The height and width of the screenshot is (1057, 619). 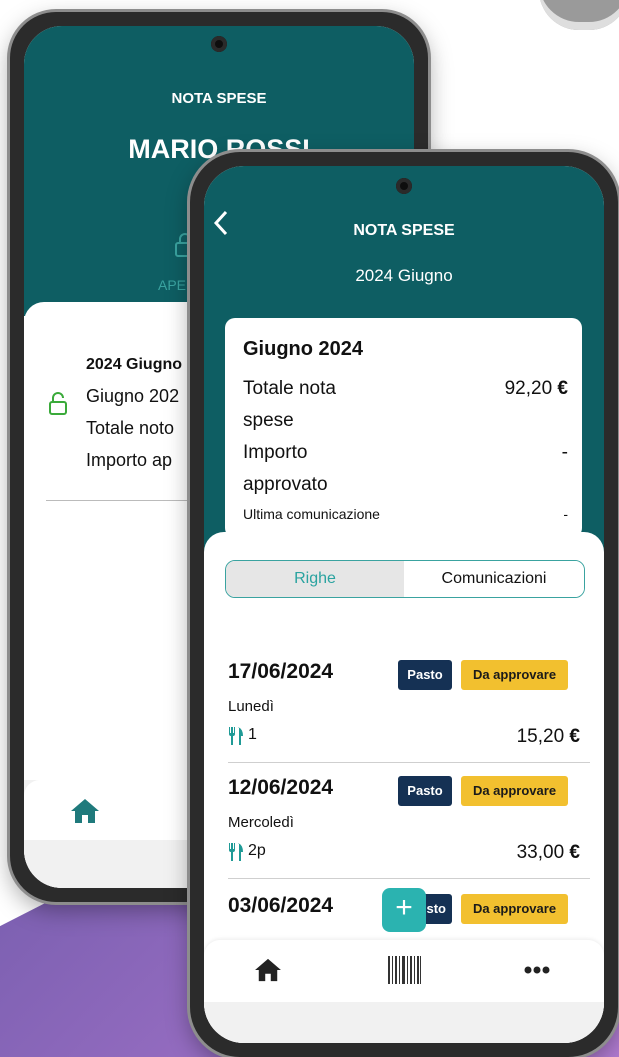 I want to click on summary-title: Giugno 2024, so click(x=303, y=349).